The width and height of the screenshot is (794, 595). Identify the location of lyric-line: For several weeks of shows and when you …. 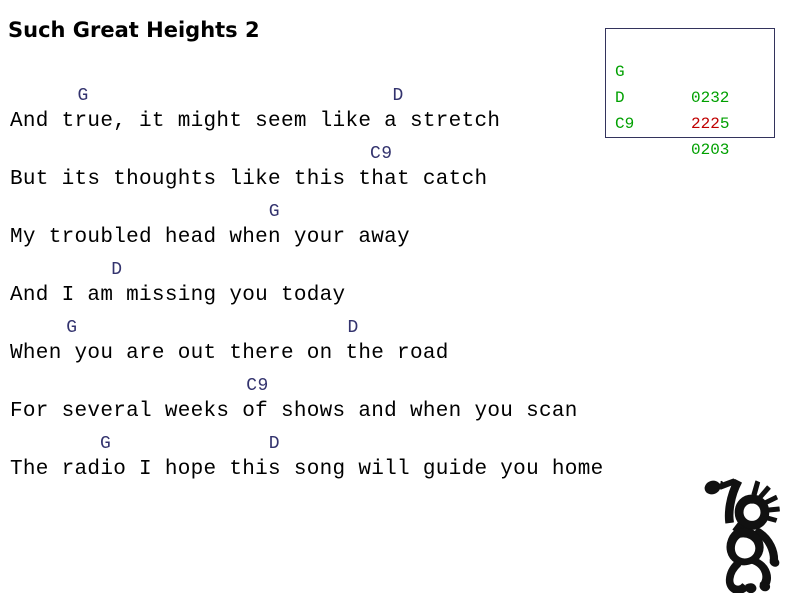
(294, 411).